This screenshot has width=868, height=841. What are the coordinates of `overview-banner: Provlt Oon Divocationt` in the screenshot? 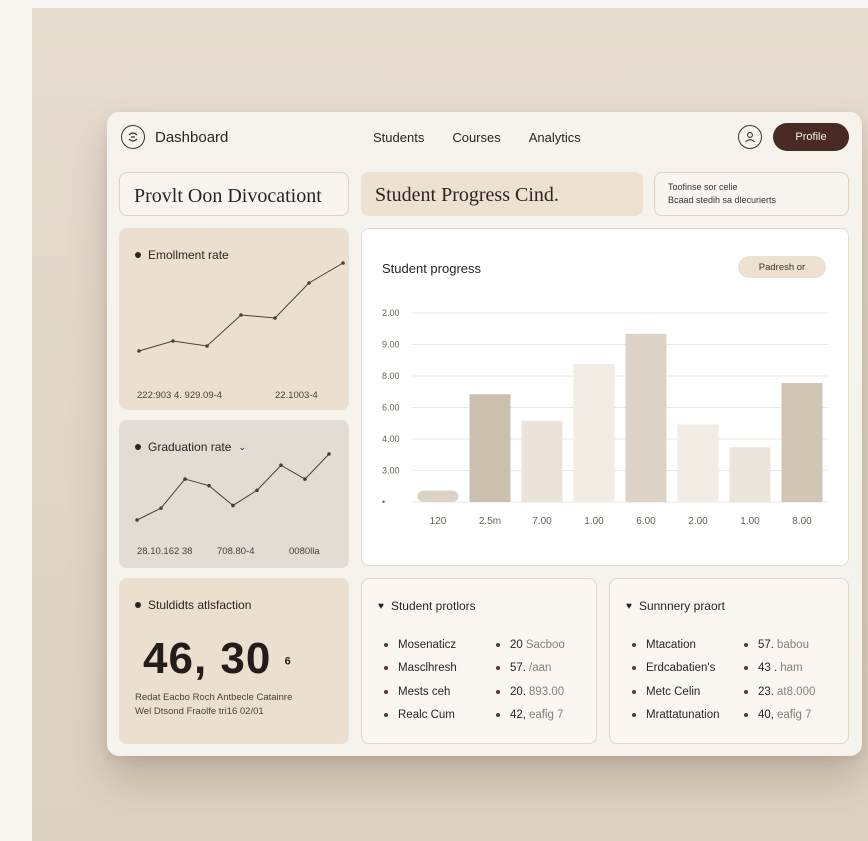 It's located at (234, 194).